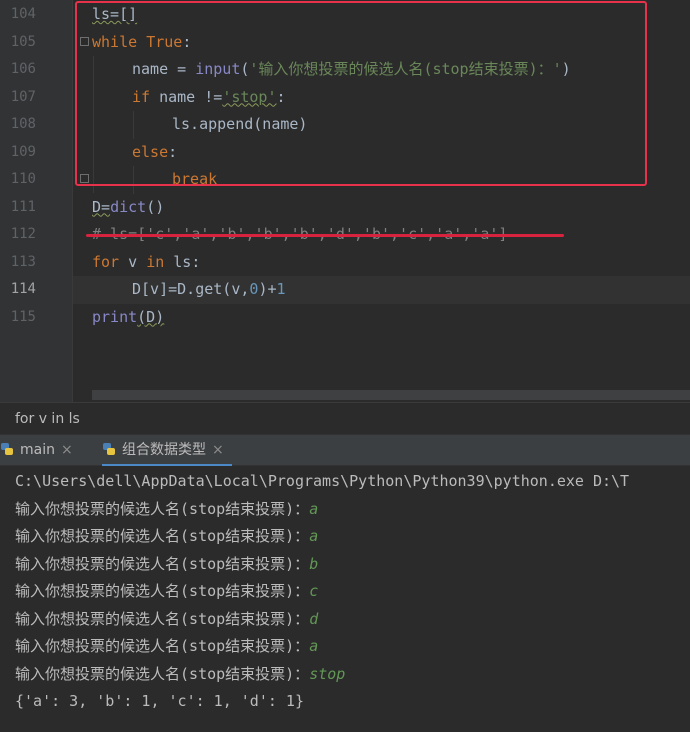  Describe the element at coordinates (23, 96) in the screenshot. I see `line-number: 107` at that location.